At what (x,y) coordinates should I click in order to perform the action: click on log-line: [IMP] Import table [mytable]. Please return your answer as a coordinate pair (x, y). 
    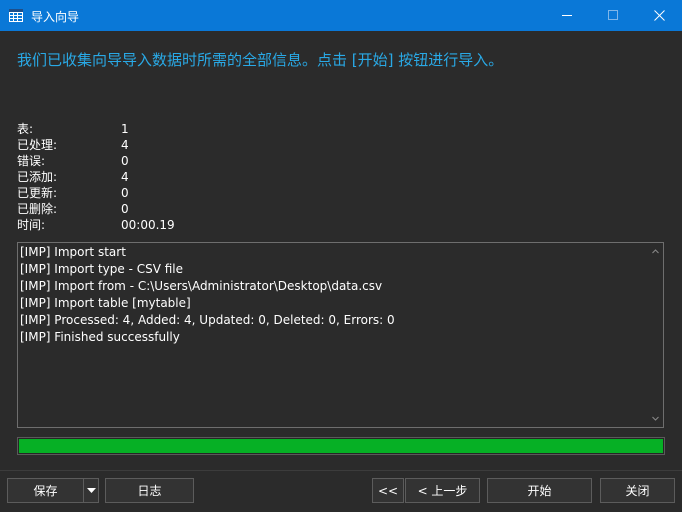
    Looking at the image, I should click on (105, 303).